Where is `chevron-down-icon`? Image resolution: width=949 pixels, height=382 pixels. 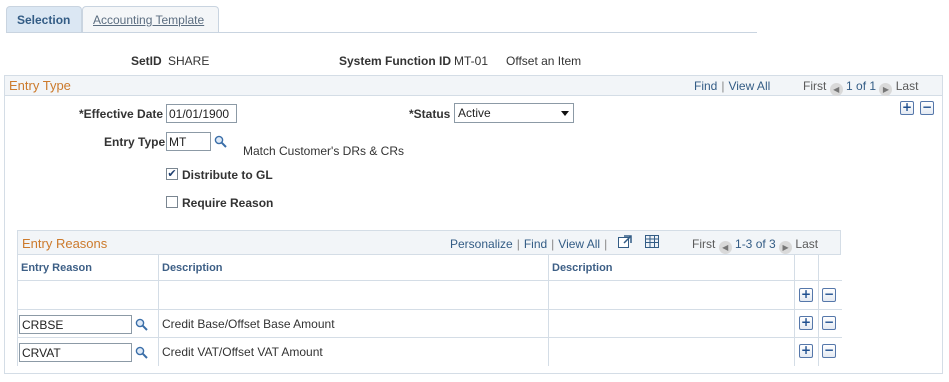 chevron-down-icon is located at coordinates (565, 113).